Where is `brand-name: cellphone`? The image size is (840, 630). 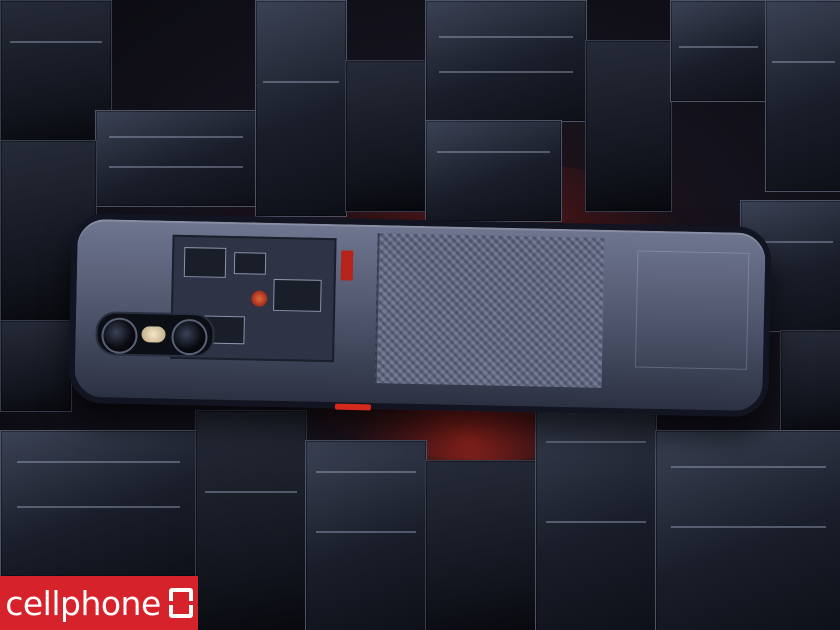
brand-name: cellphone is located at coordinates (83, 603).